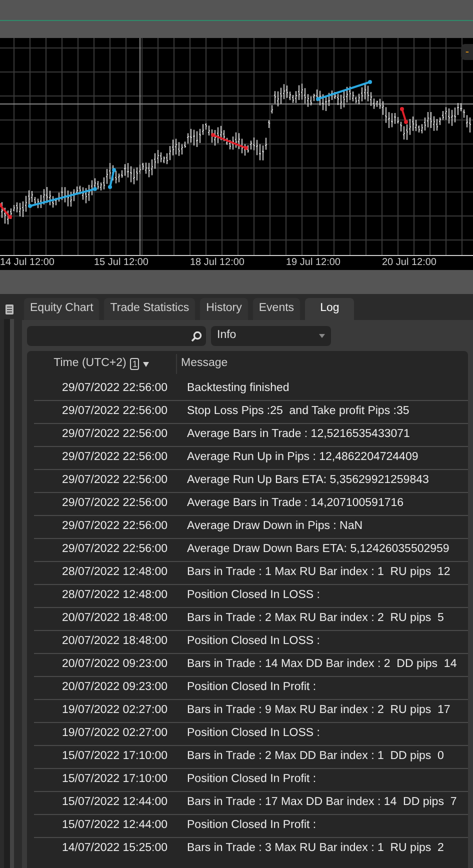 This screenshot has width=473, height=868. Describe the element at coordinates (318, 572) in the screenshot. I see `message-cell-text: Bars in Trade : 1 Max RU Bar index : 1 RU pips 12` at that location.